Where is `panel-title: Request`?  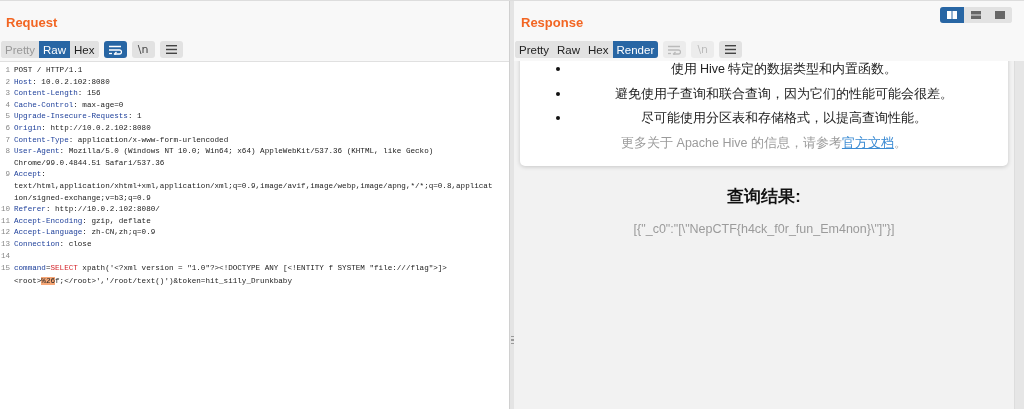 panel-title: Request is located at coordinates (32, 23).